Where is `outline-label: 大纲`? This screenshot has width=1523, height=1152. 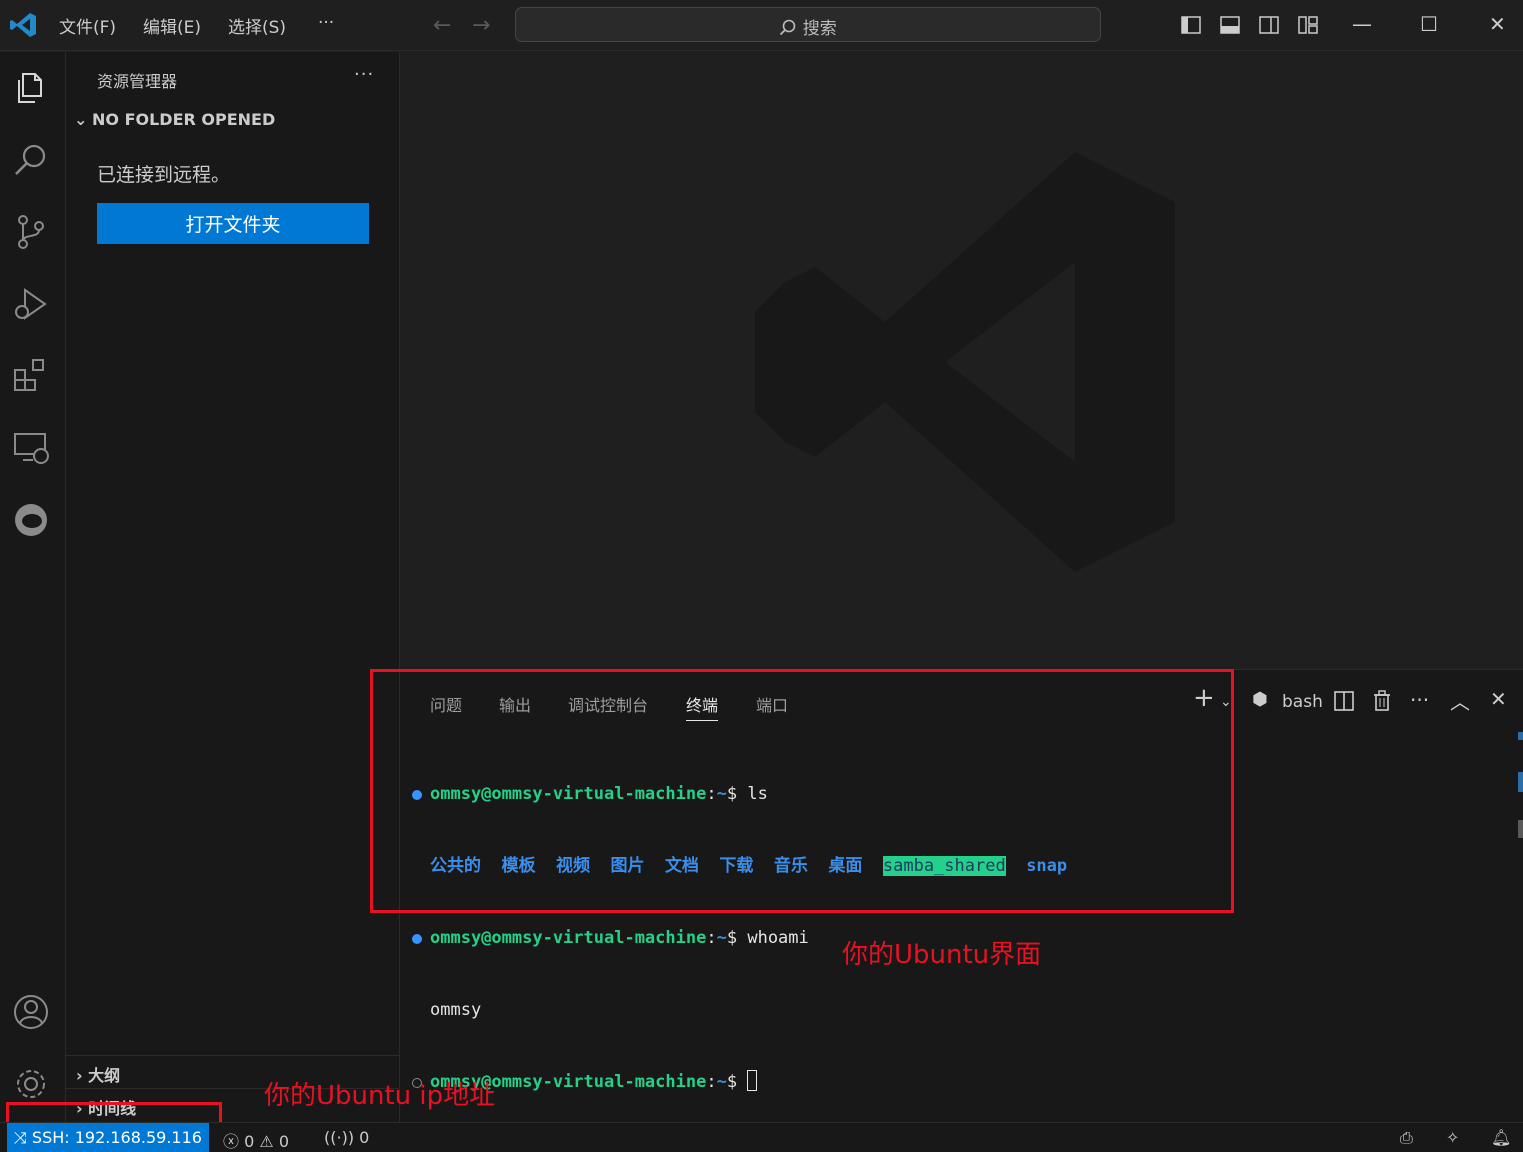 outline-label: 大纲 is located at coordinates (104, 1075).